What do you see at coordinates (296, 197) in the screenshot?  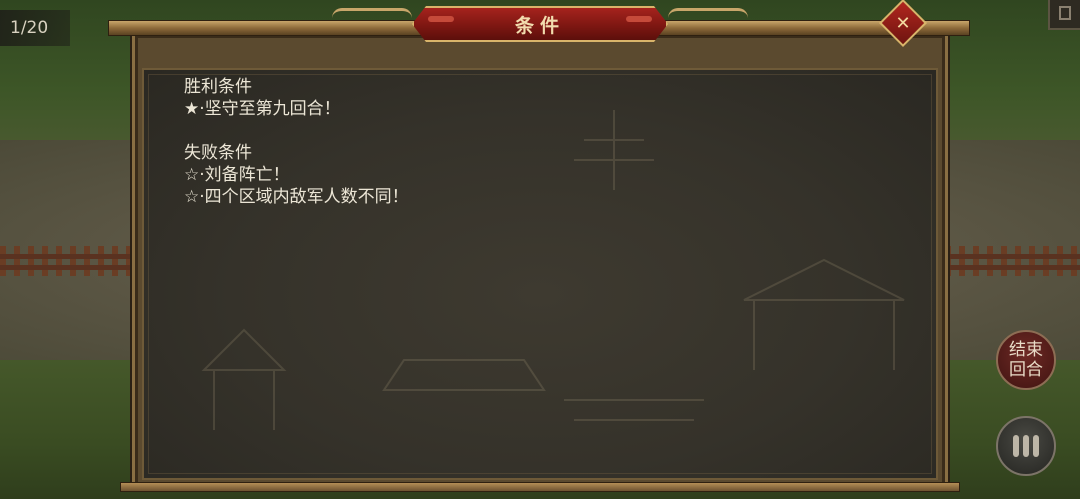 I see `defeat-item: ☆·四个区域内敌军人数不同！` at bounding box center [296, 197].